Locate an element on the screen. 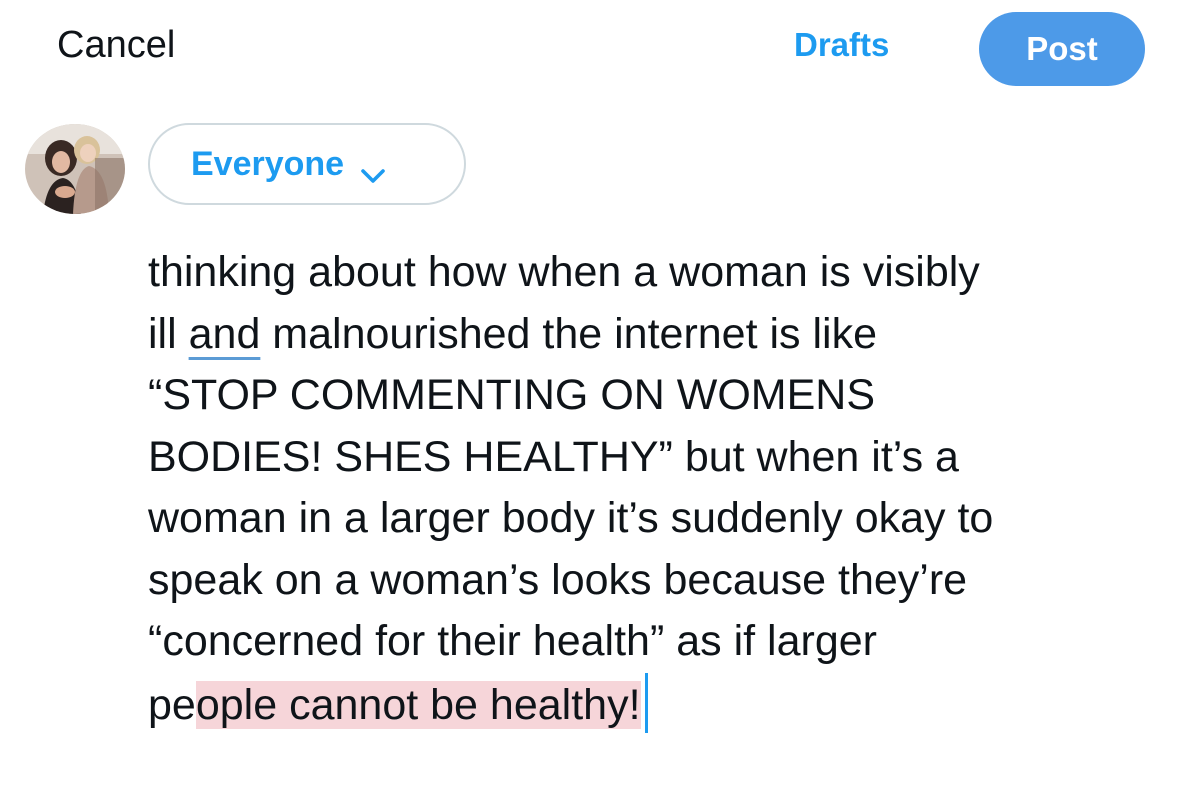  post-button: Post is located at coordinates (1062, 49).